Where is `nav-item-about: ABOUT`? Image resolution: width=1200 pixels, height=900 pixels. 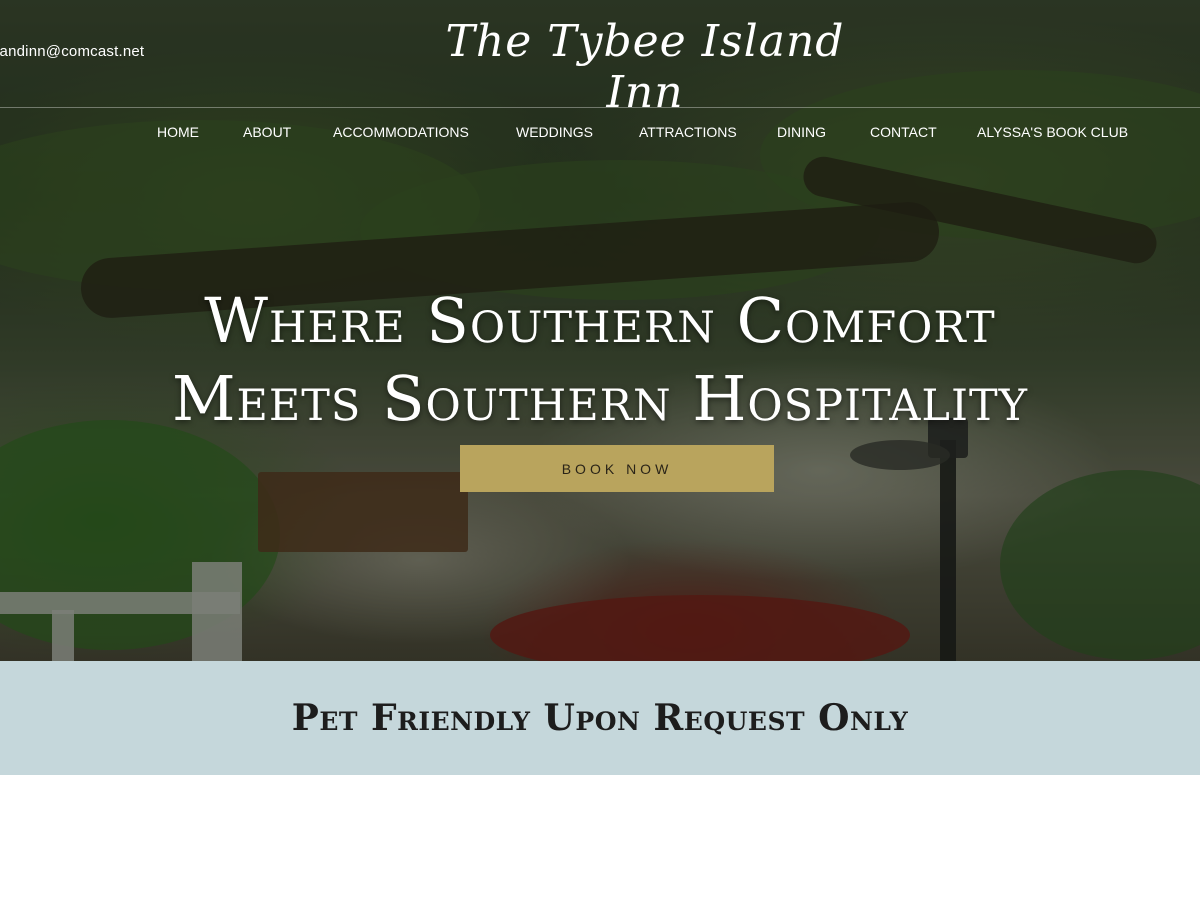
nav-item-about: ABOUT is located at coordinates (267, 132).